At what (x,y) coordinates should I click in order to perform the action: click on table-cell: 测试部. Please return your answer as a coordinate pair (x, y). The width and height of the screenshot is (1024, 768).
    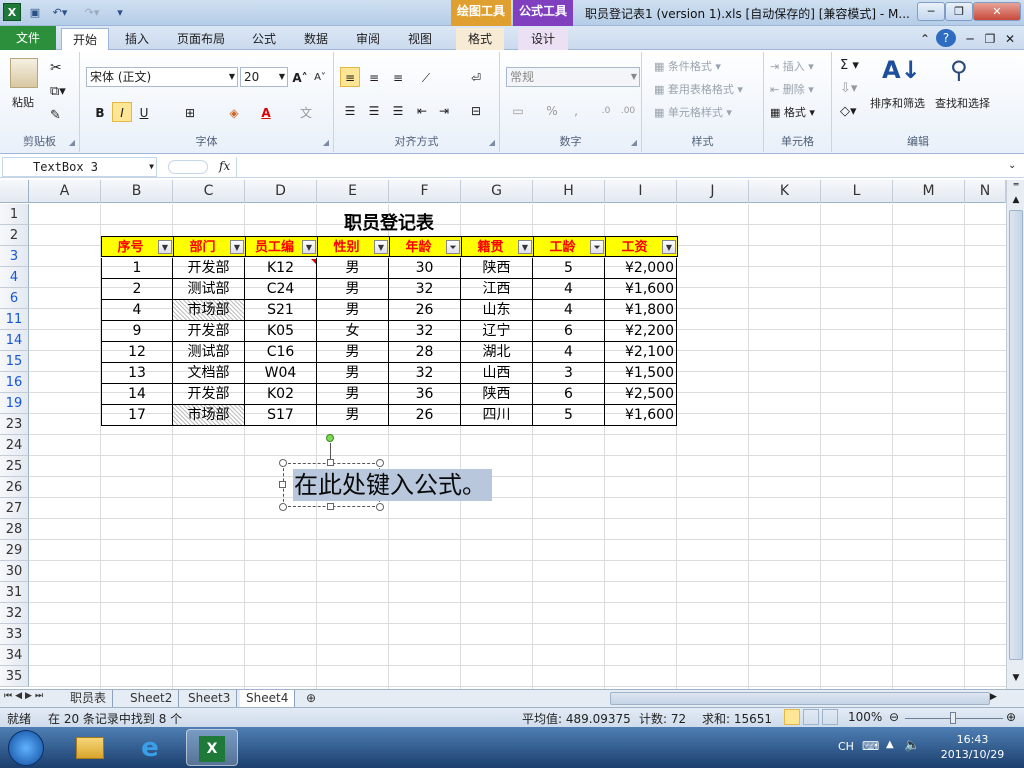
    Looking at the image, I should click on (209, 352).